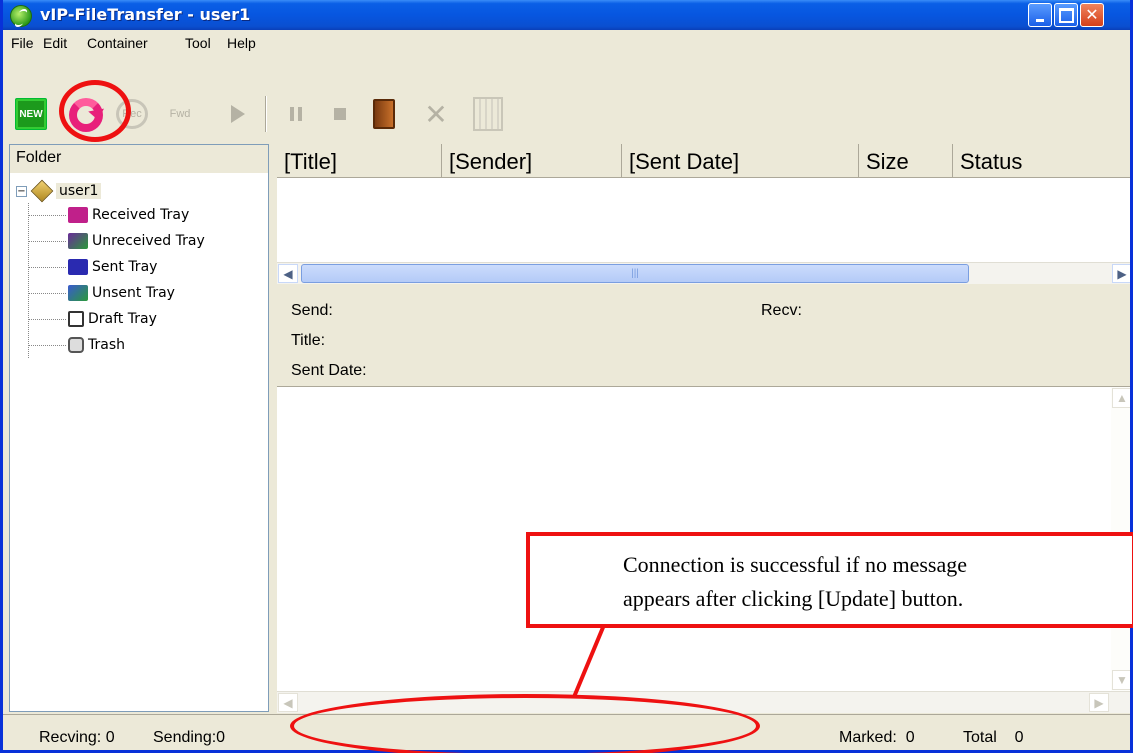 This screenshot has width=1133, height=753. What do you see at coordinates (308, 340) in the screenshot?
I see `title-label: Title:` at bounding box center [308, 340].